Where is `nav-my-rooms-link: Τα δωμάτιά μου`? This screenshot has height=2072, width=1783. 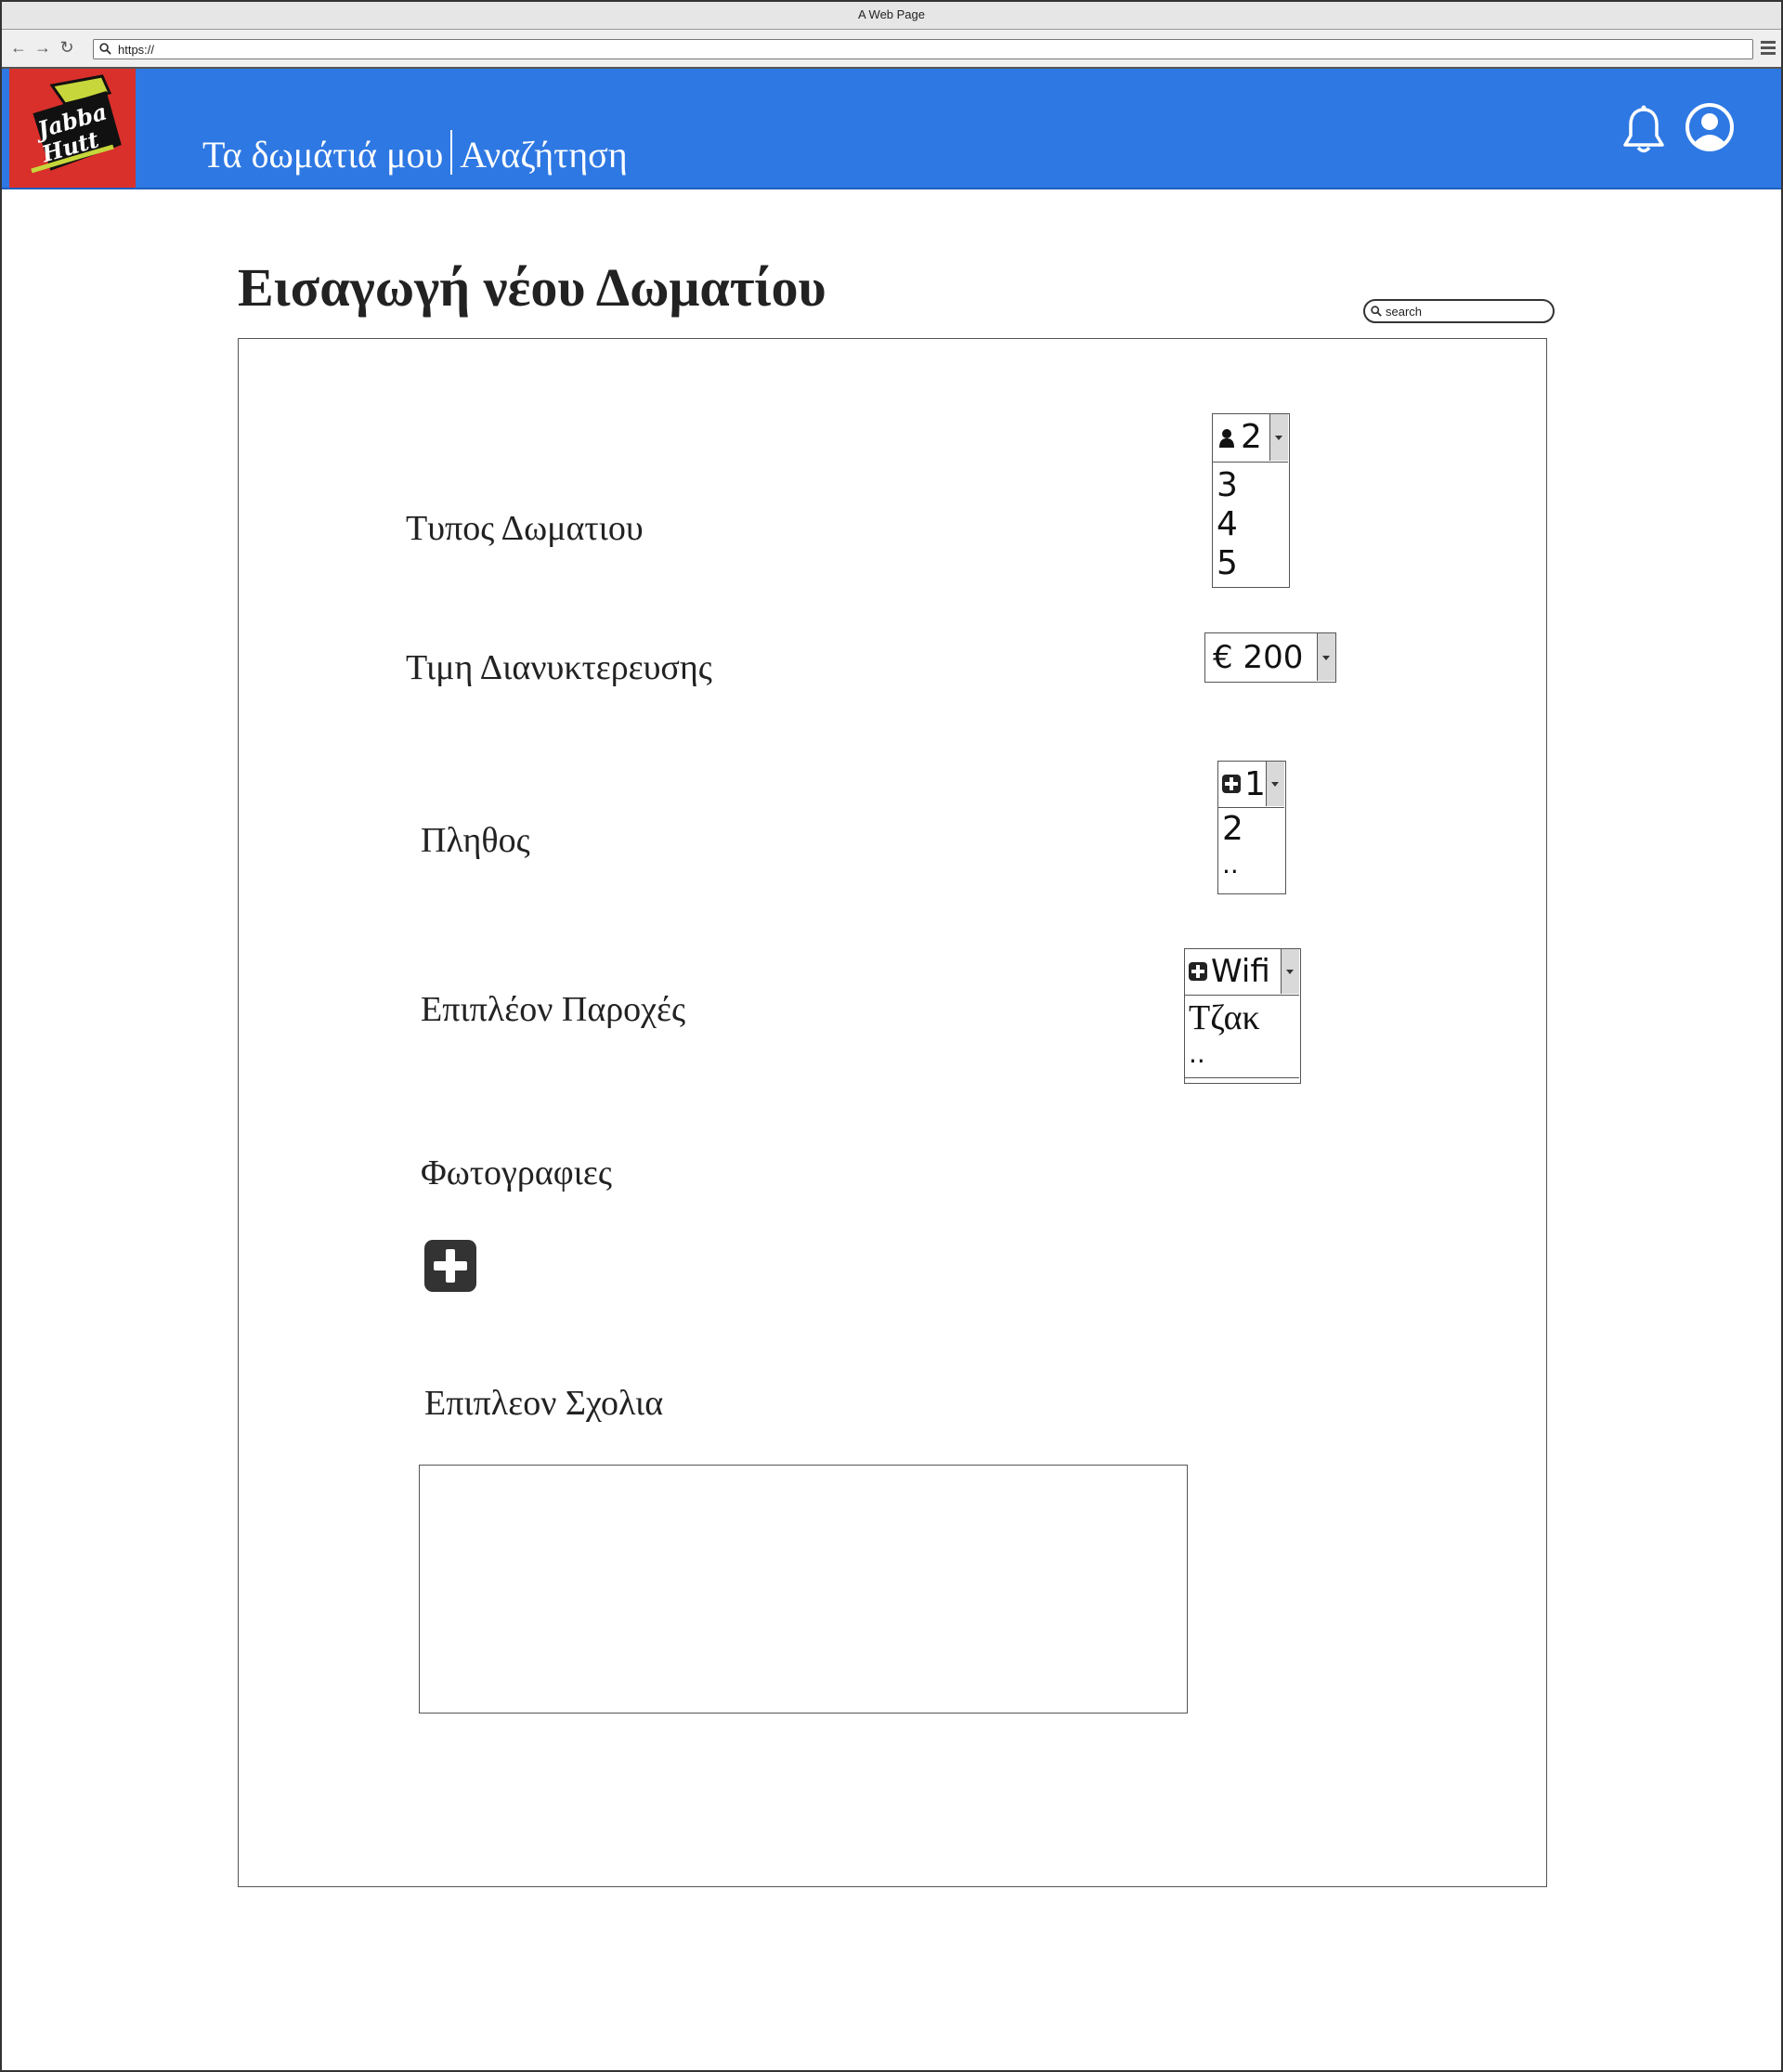 nav-my-rooms-link: Τα δωμάτιά μου is located at coordinates (322, 155).